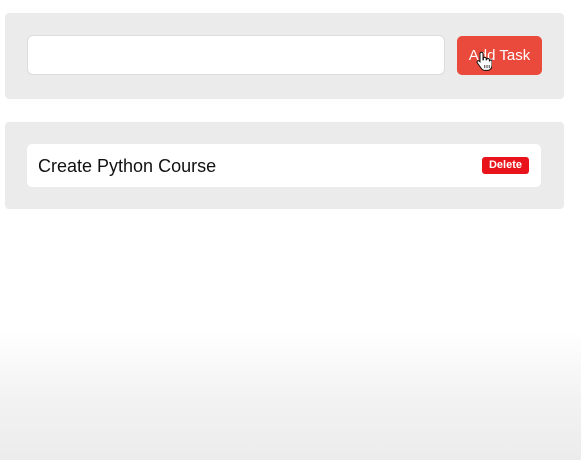 Image resolution: width=581 pixels, height=460 pixels. Describe the element at coordinates (499, 55) in the screenshot. I see `add-task-button: Add Task` at that location.